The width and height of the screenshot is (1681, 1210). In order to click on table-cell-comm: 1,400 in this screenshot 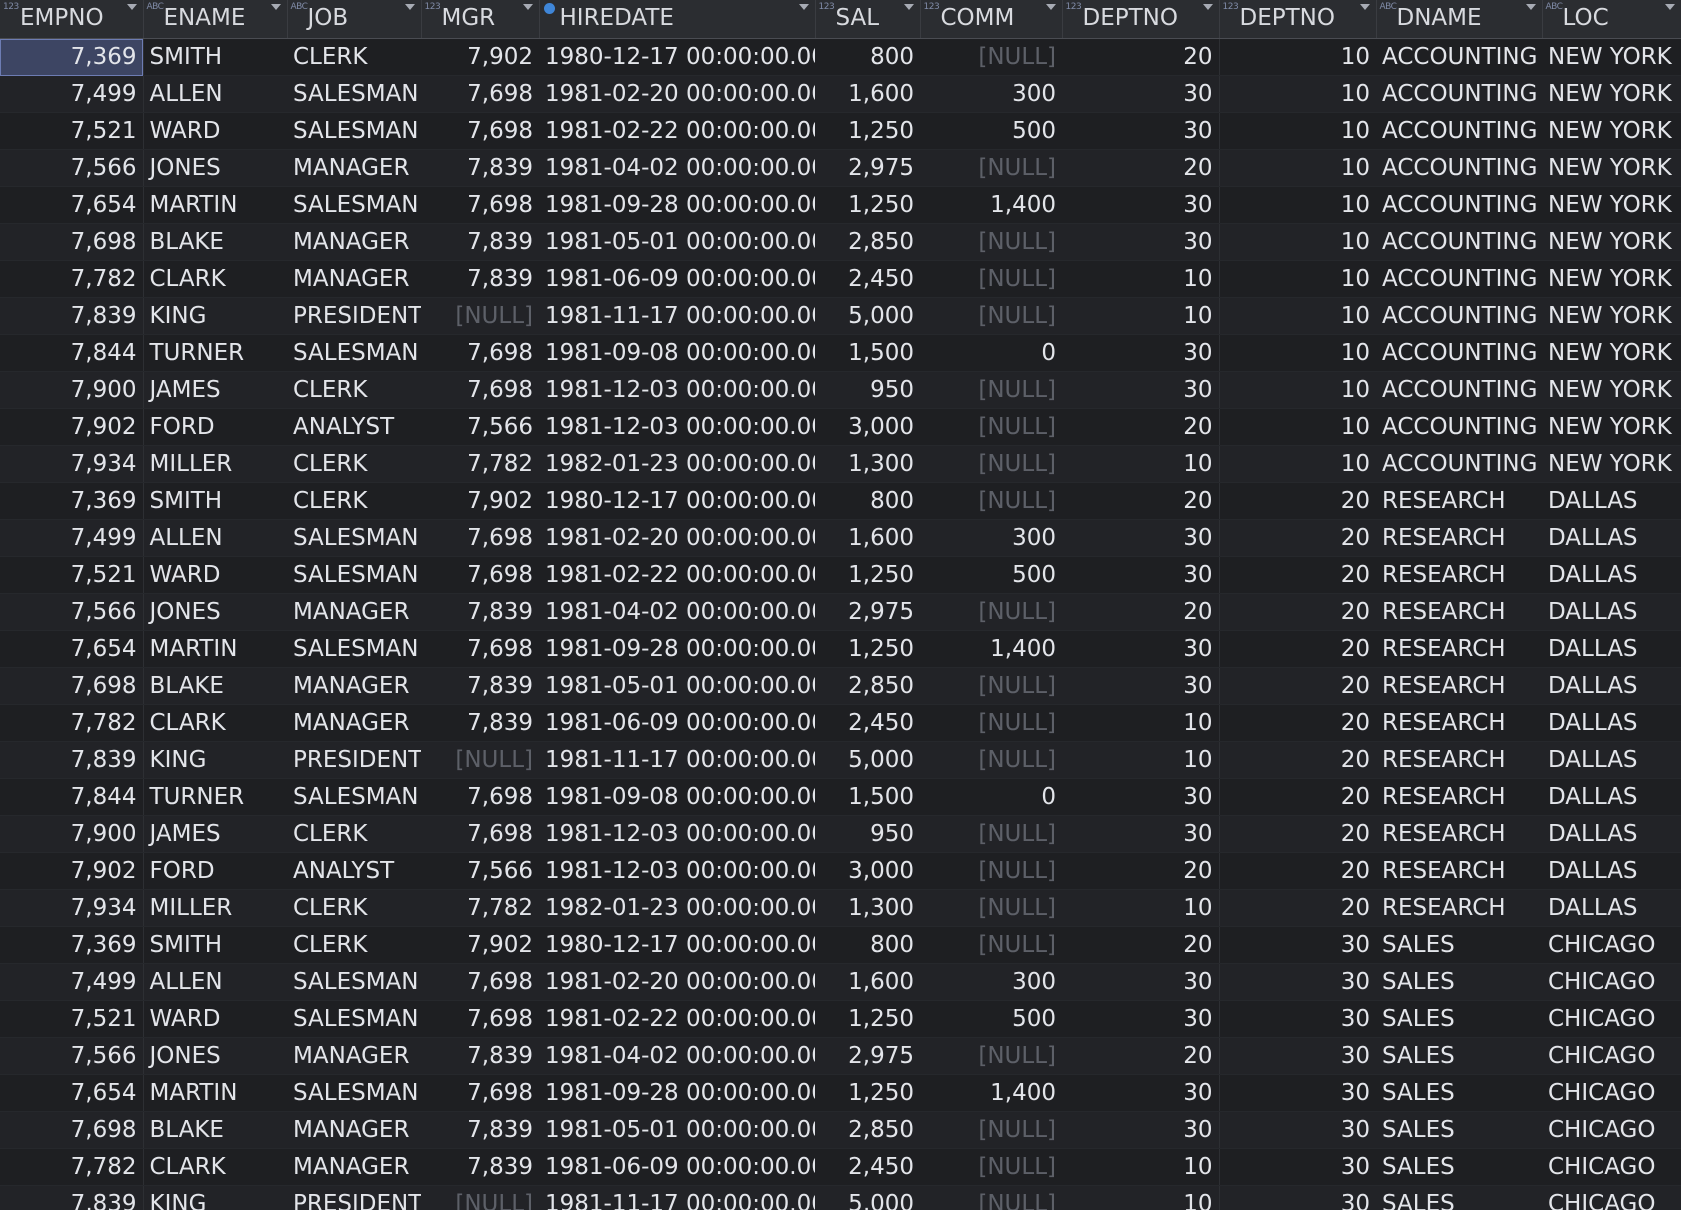, I will do `click(991, 649)`.